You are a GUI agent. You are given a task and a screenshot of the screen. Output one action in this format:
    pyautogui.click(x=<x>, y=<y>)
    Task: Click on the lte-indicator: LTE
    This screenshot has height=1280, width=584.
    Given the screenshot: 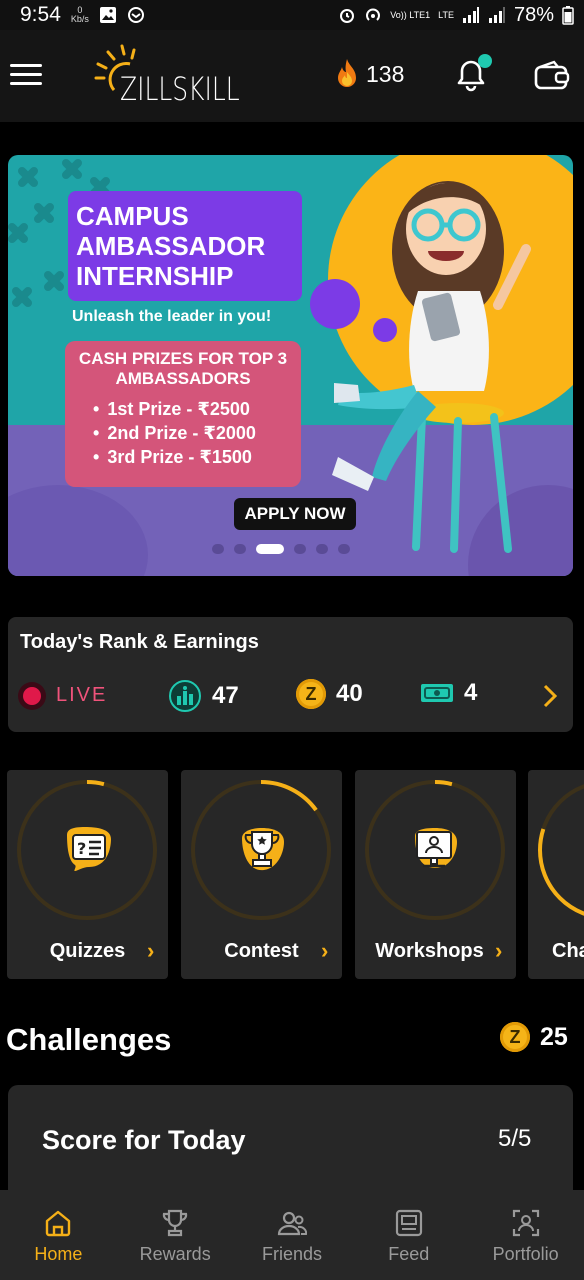 What is the action you would take?
    pyautogui.click(x=446, y=15)
    